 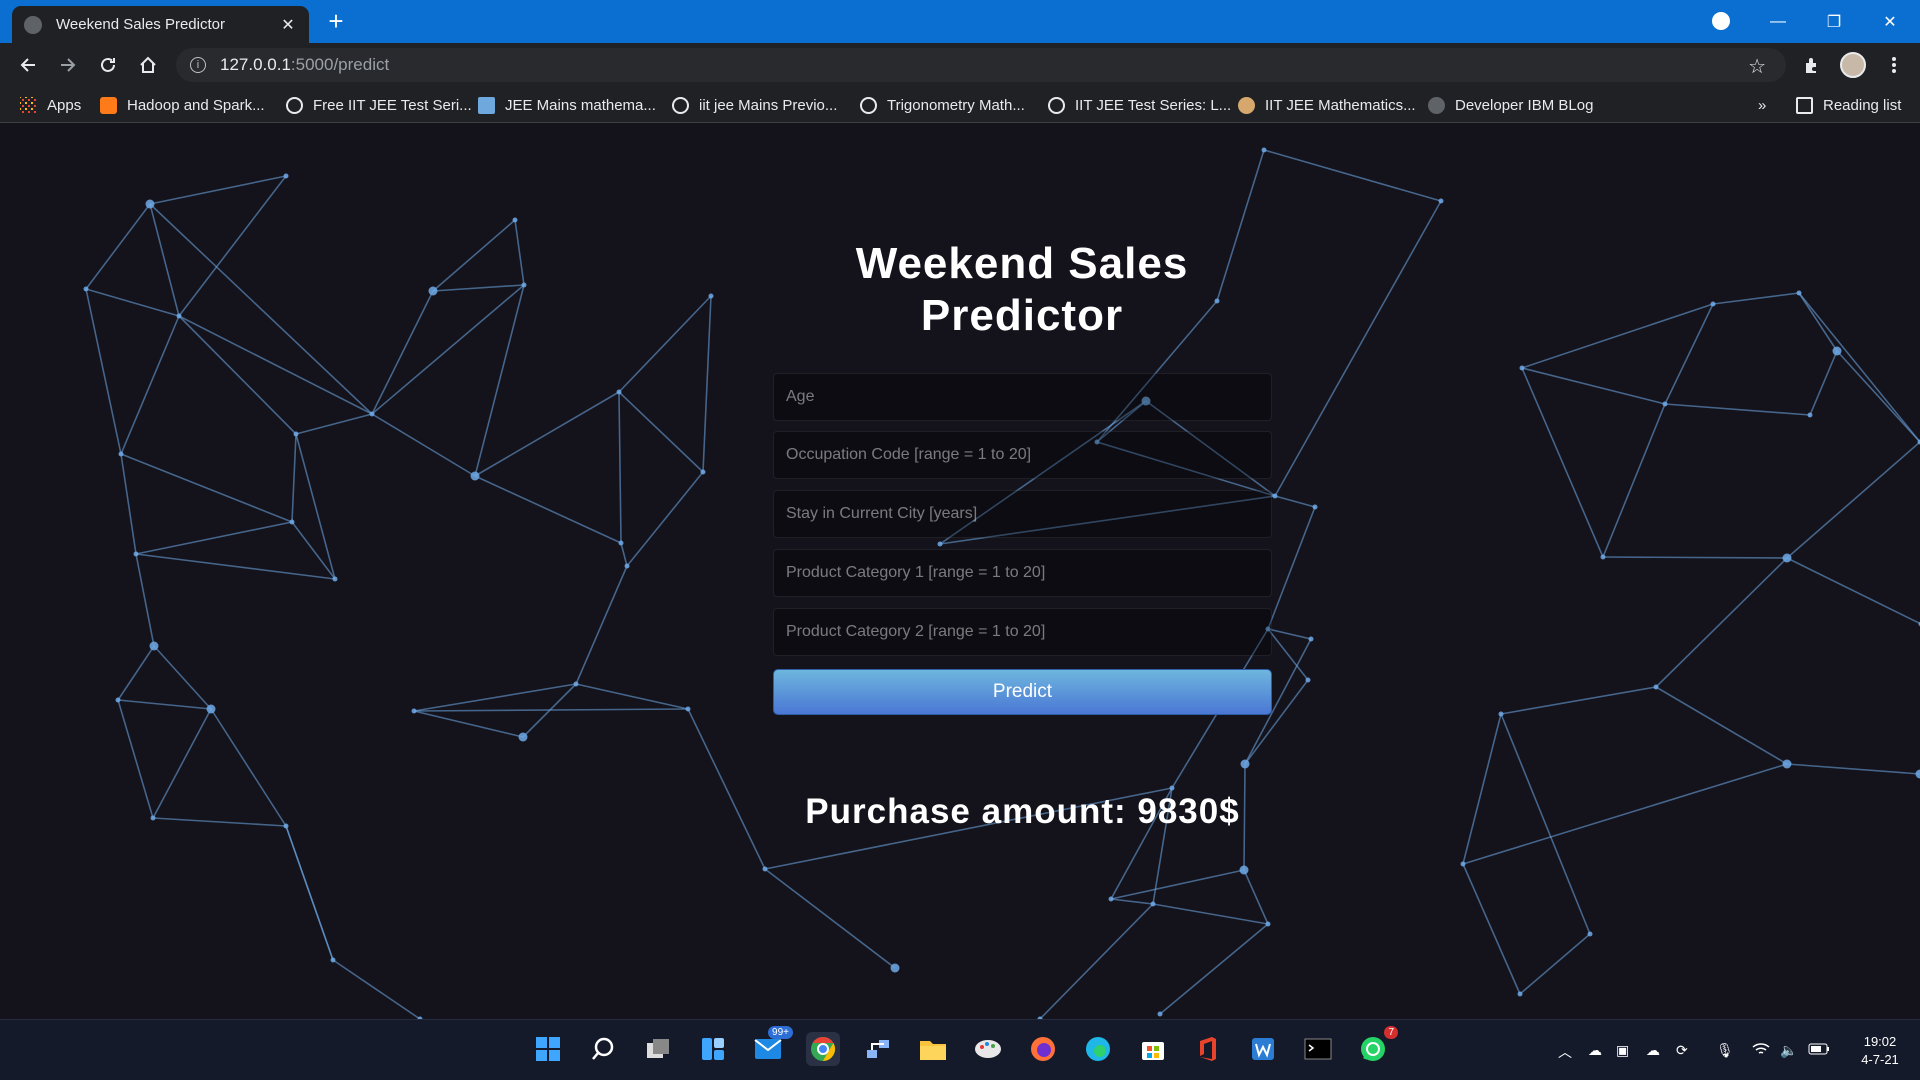 What do you see at coordinates (713, 1049) in the screenshot?
I see `widgets-icon` at bounding box center [713, 1049].